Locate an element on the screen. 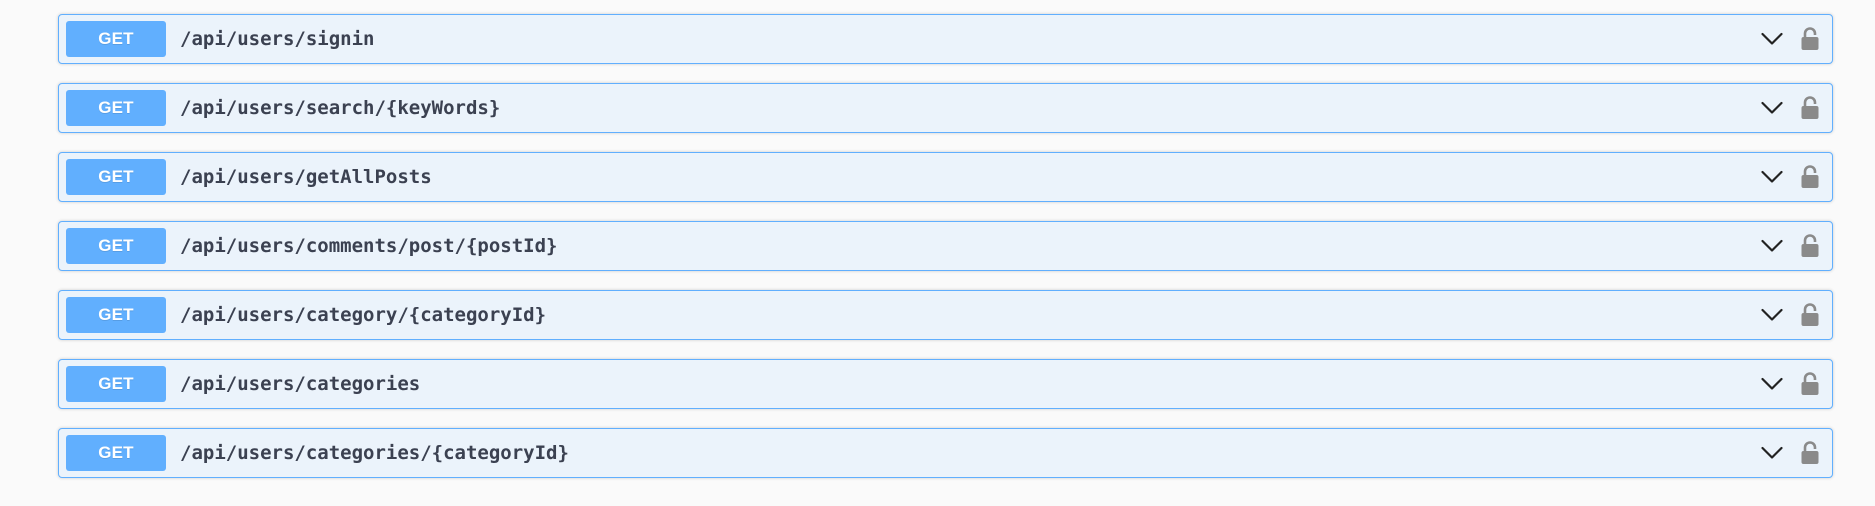 Image resolution: width=1875 pixels, height=506 pixels. operation-path: /api/users/categories/{categoryId} is located at coordinates (374, 453).